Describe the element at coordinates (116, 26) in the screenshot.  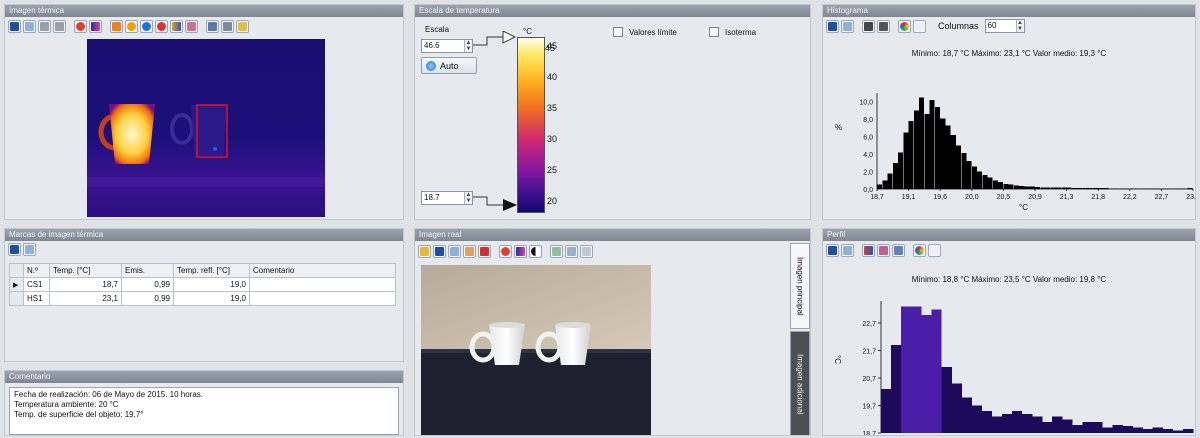
I see `hot-spot-icon` at that location.